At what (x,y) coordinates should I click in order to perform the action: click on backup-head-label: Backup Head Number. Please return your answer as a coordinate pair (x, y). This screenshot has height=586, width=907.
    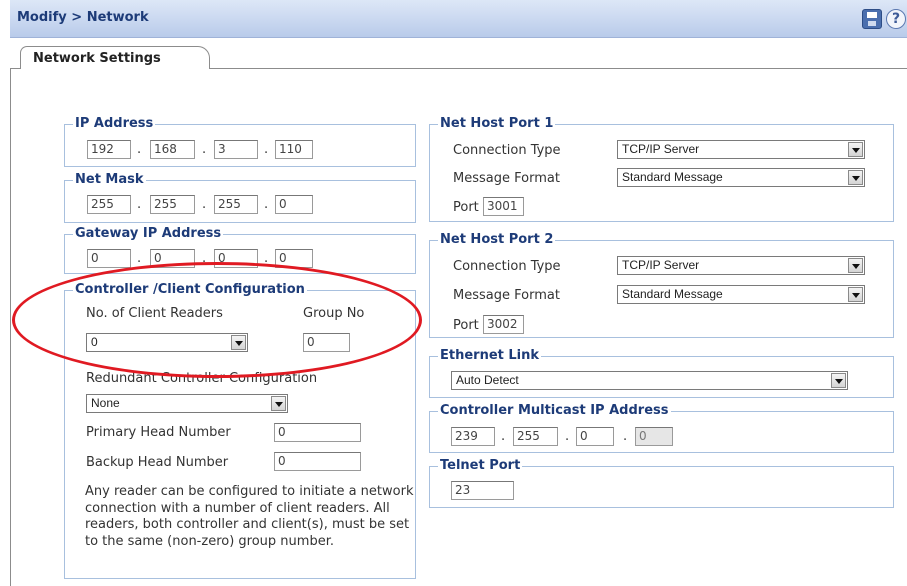
    Looking at the image, I should click on (157, 462).